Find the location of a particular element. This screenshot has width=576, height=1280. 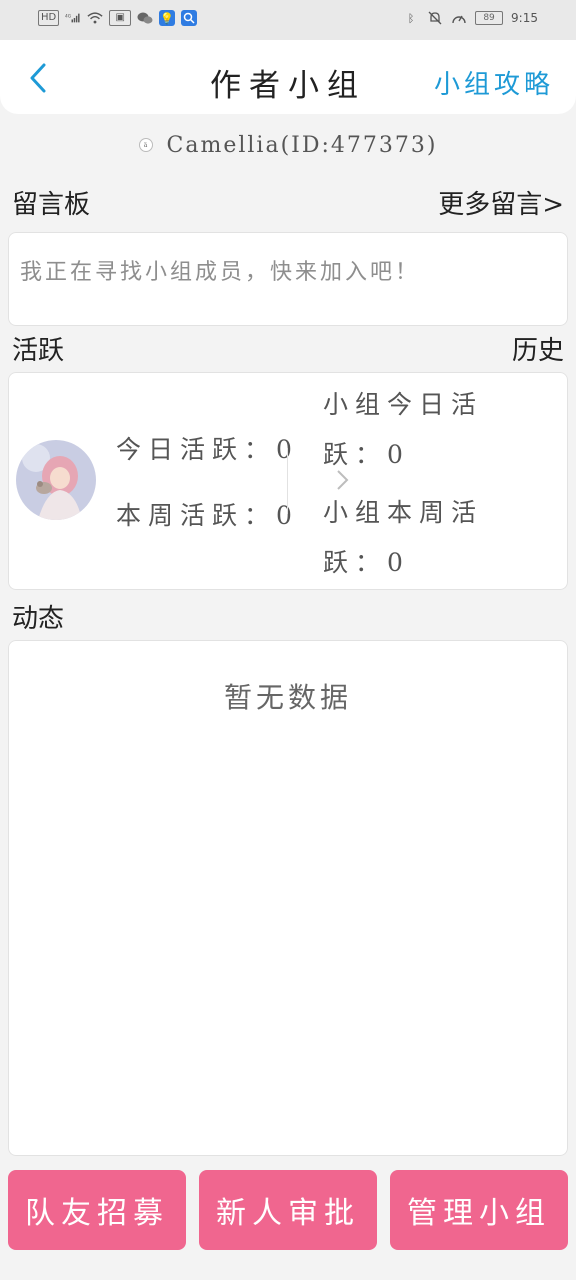

message-board-card: 我正在寻找小组成员，快来加入吧！ is located at coordinates (288, 279).